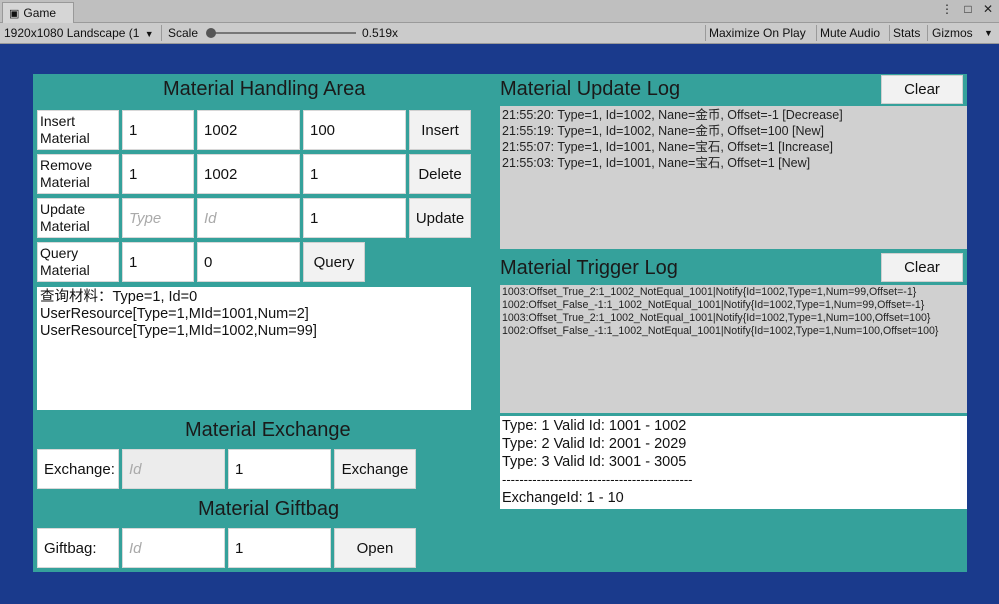  What do you see at coordinates (119, 297) in the screenshot?
I see `query-output-line: 查询材料：Type=1, Id=0` at bounding box center [119, 297].